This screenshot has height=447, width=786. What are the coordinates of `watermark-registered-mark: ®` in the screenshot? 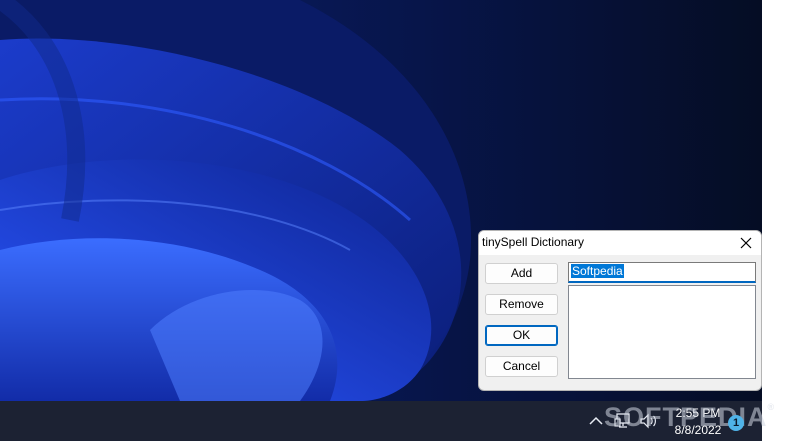 It's located at (771, 407).